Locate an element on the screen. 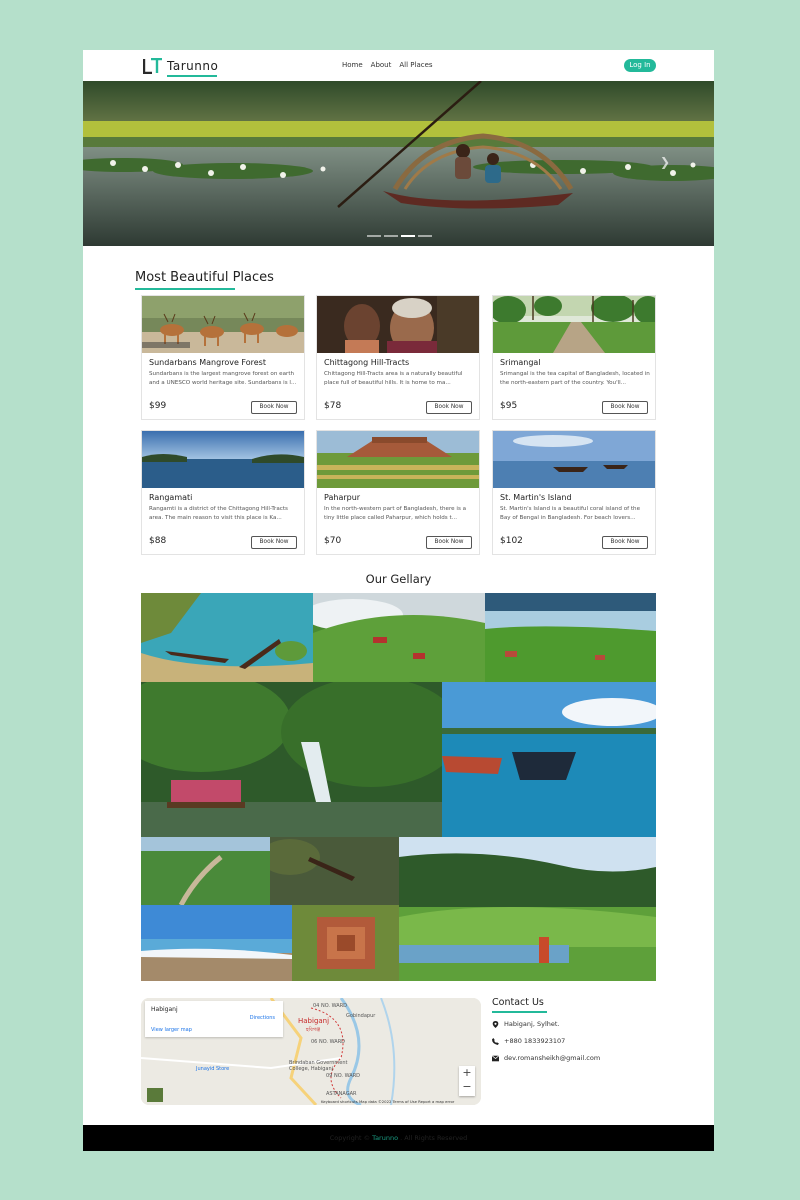 This screenshot has height=1200, width=800. place-image-sundarbans is located at coordinates (223, 324).